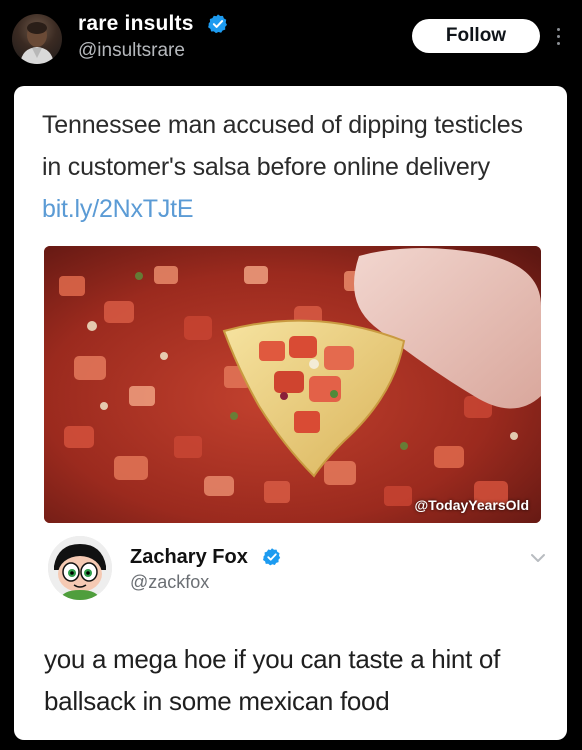 The width and height of the screenshot is (582, 750). Describe the element at coordinates (291, 42) in the screenshot. I see `post-header: rare insults @insultsrare Follow` at that location.